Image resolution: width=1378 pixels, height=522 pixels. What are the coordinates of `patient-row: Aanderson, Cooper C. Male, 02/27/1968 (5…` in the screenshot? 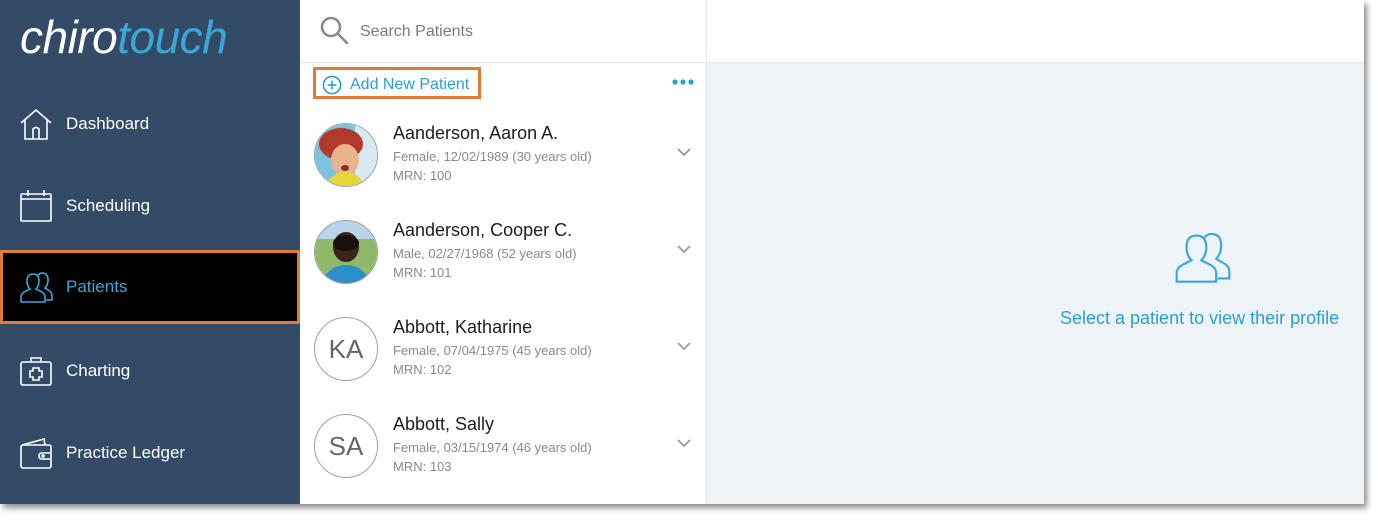 It's located at (503, 268).